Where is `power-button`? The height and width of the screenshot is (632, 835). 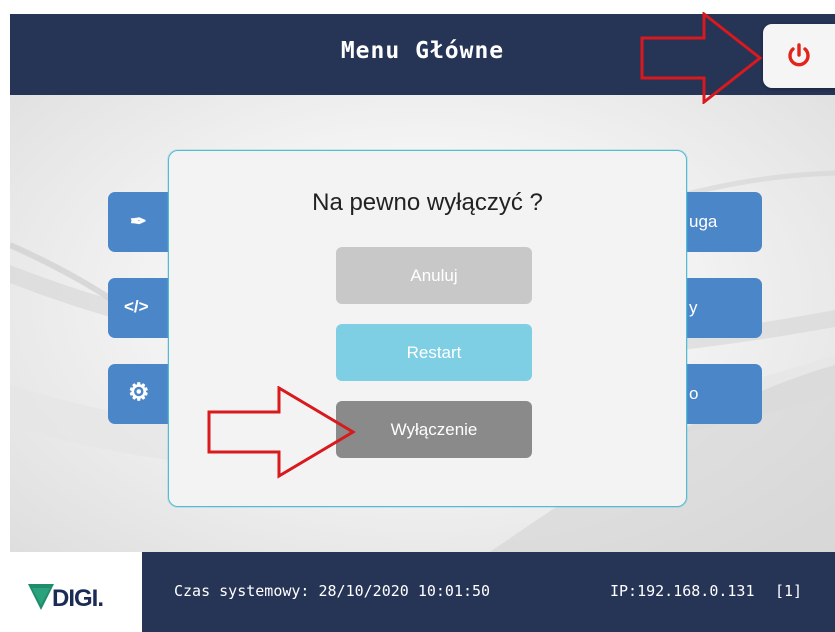 power-button is located at coordinates (799, 56).